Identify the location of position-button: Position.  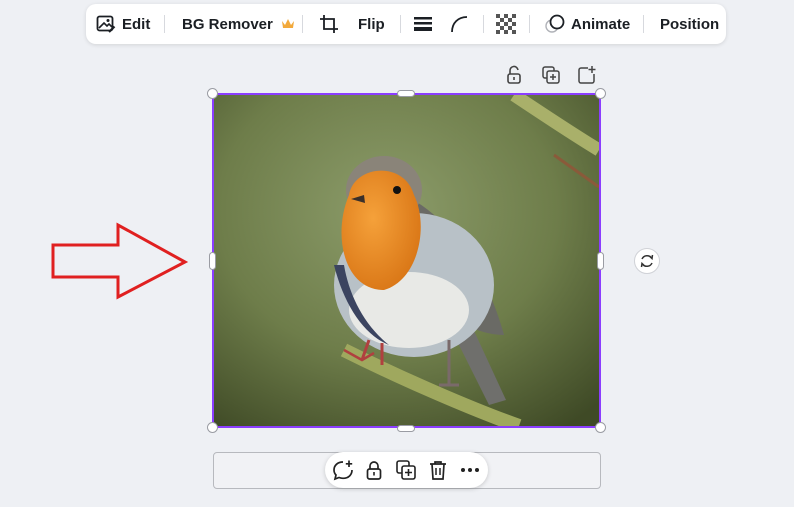
(689, 24).